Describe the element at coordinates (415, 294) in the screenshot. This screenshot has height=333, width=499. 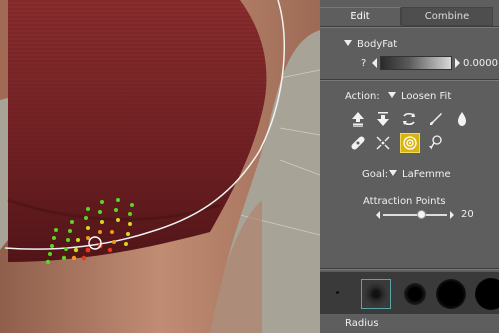
I see `brush-size-medium` at that location.